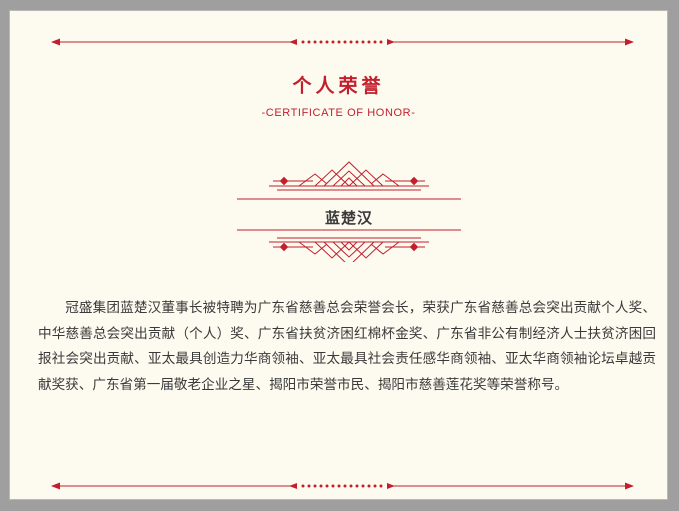 This screenshot has height=511, width=679. I want to click on page-subtitle: -CERTIFICATE OF HONOR-, so click(338, 113).